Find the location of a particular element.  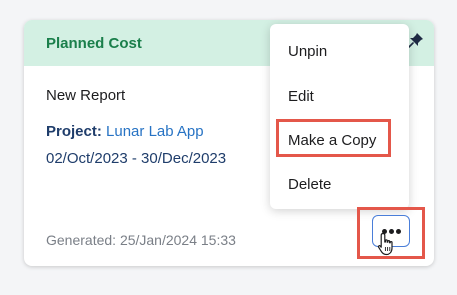

generated-timestamp: Generated: 25/Jan/2024 15:33 is located at coordinates (141, 240).